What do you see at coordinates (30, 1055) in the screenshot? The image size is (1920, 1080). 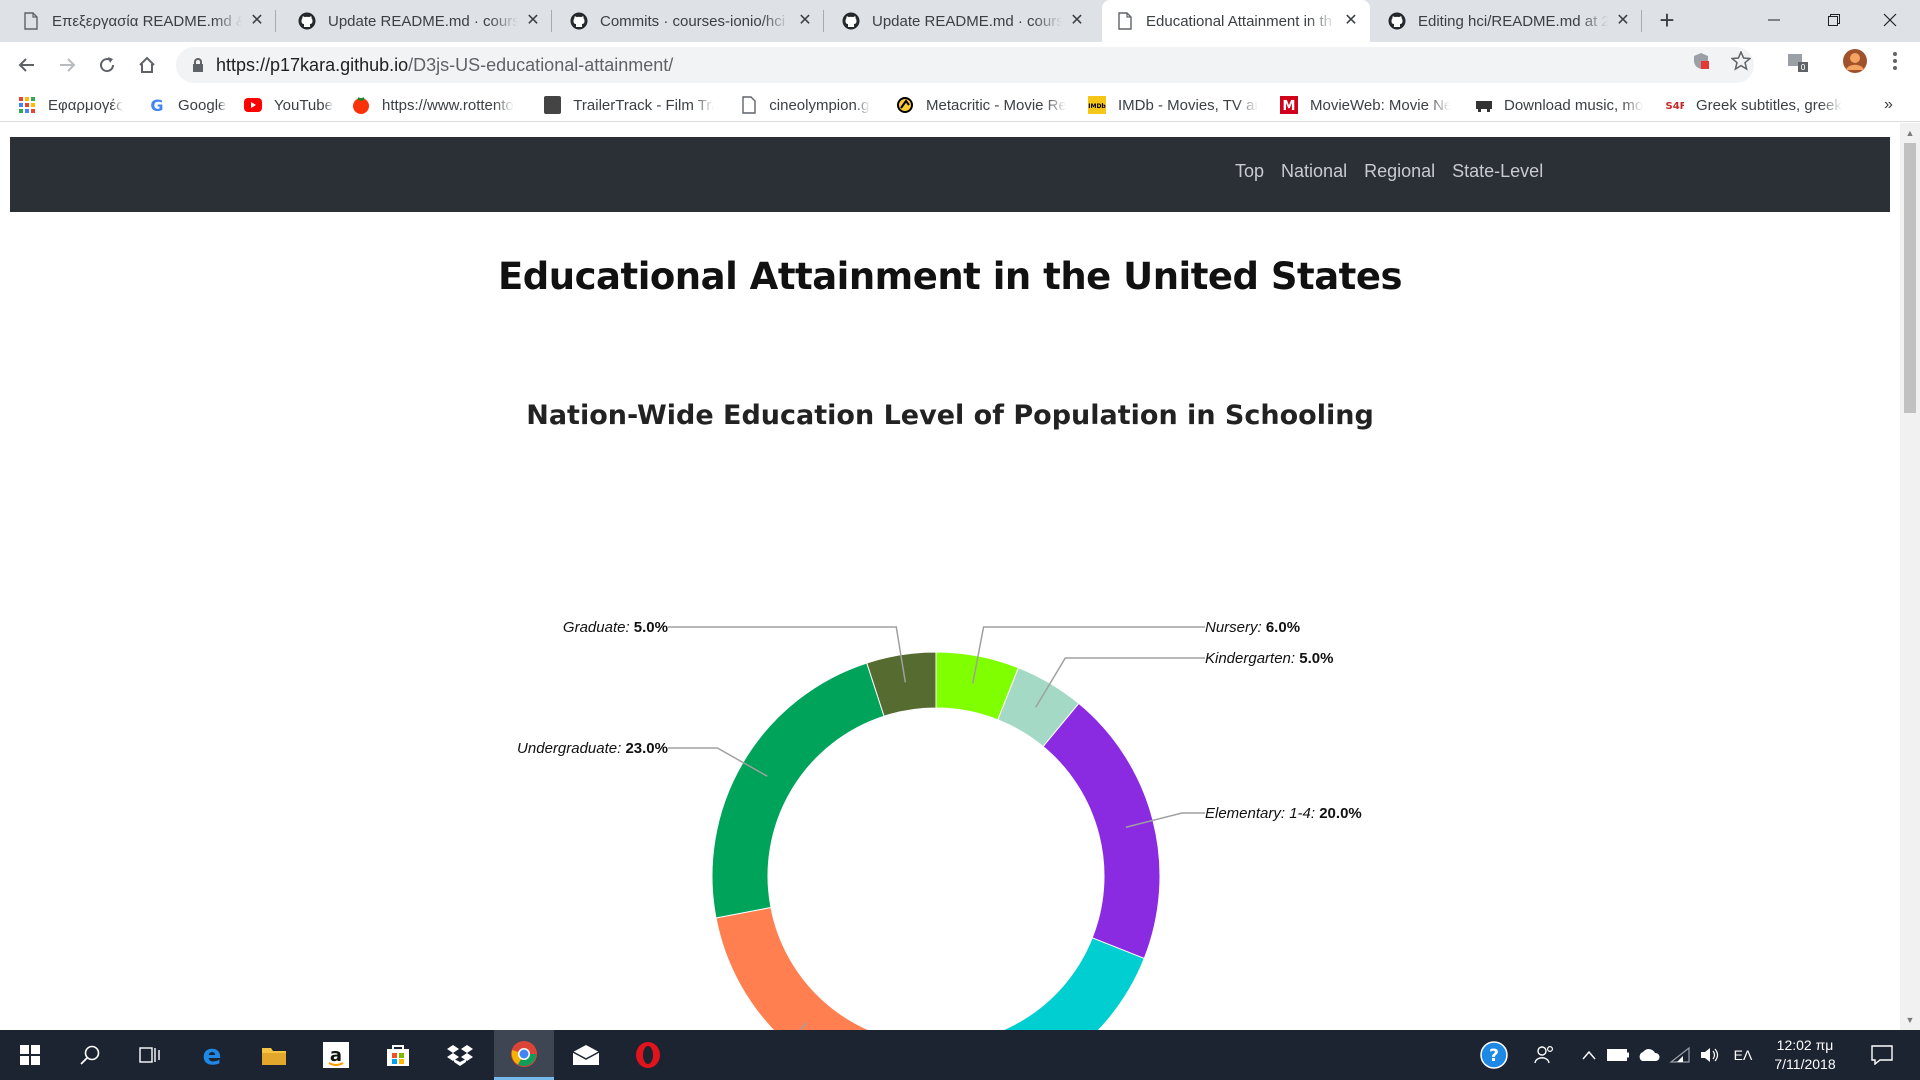 I see `windows-start-icon` at bounding box center [30, 1055].